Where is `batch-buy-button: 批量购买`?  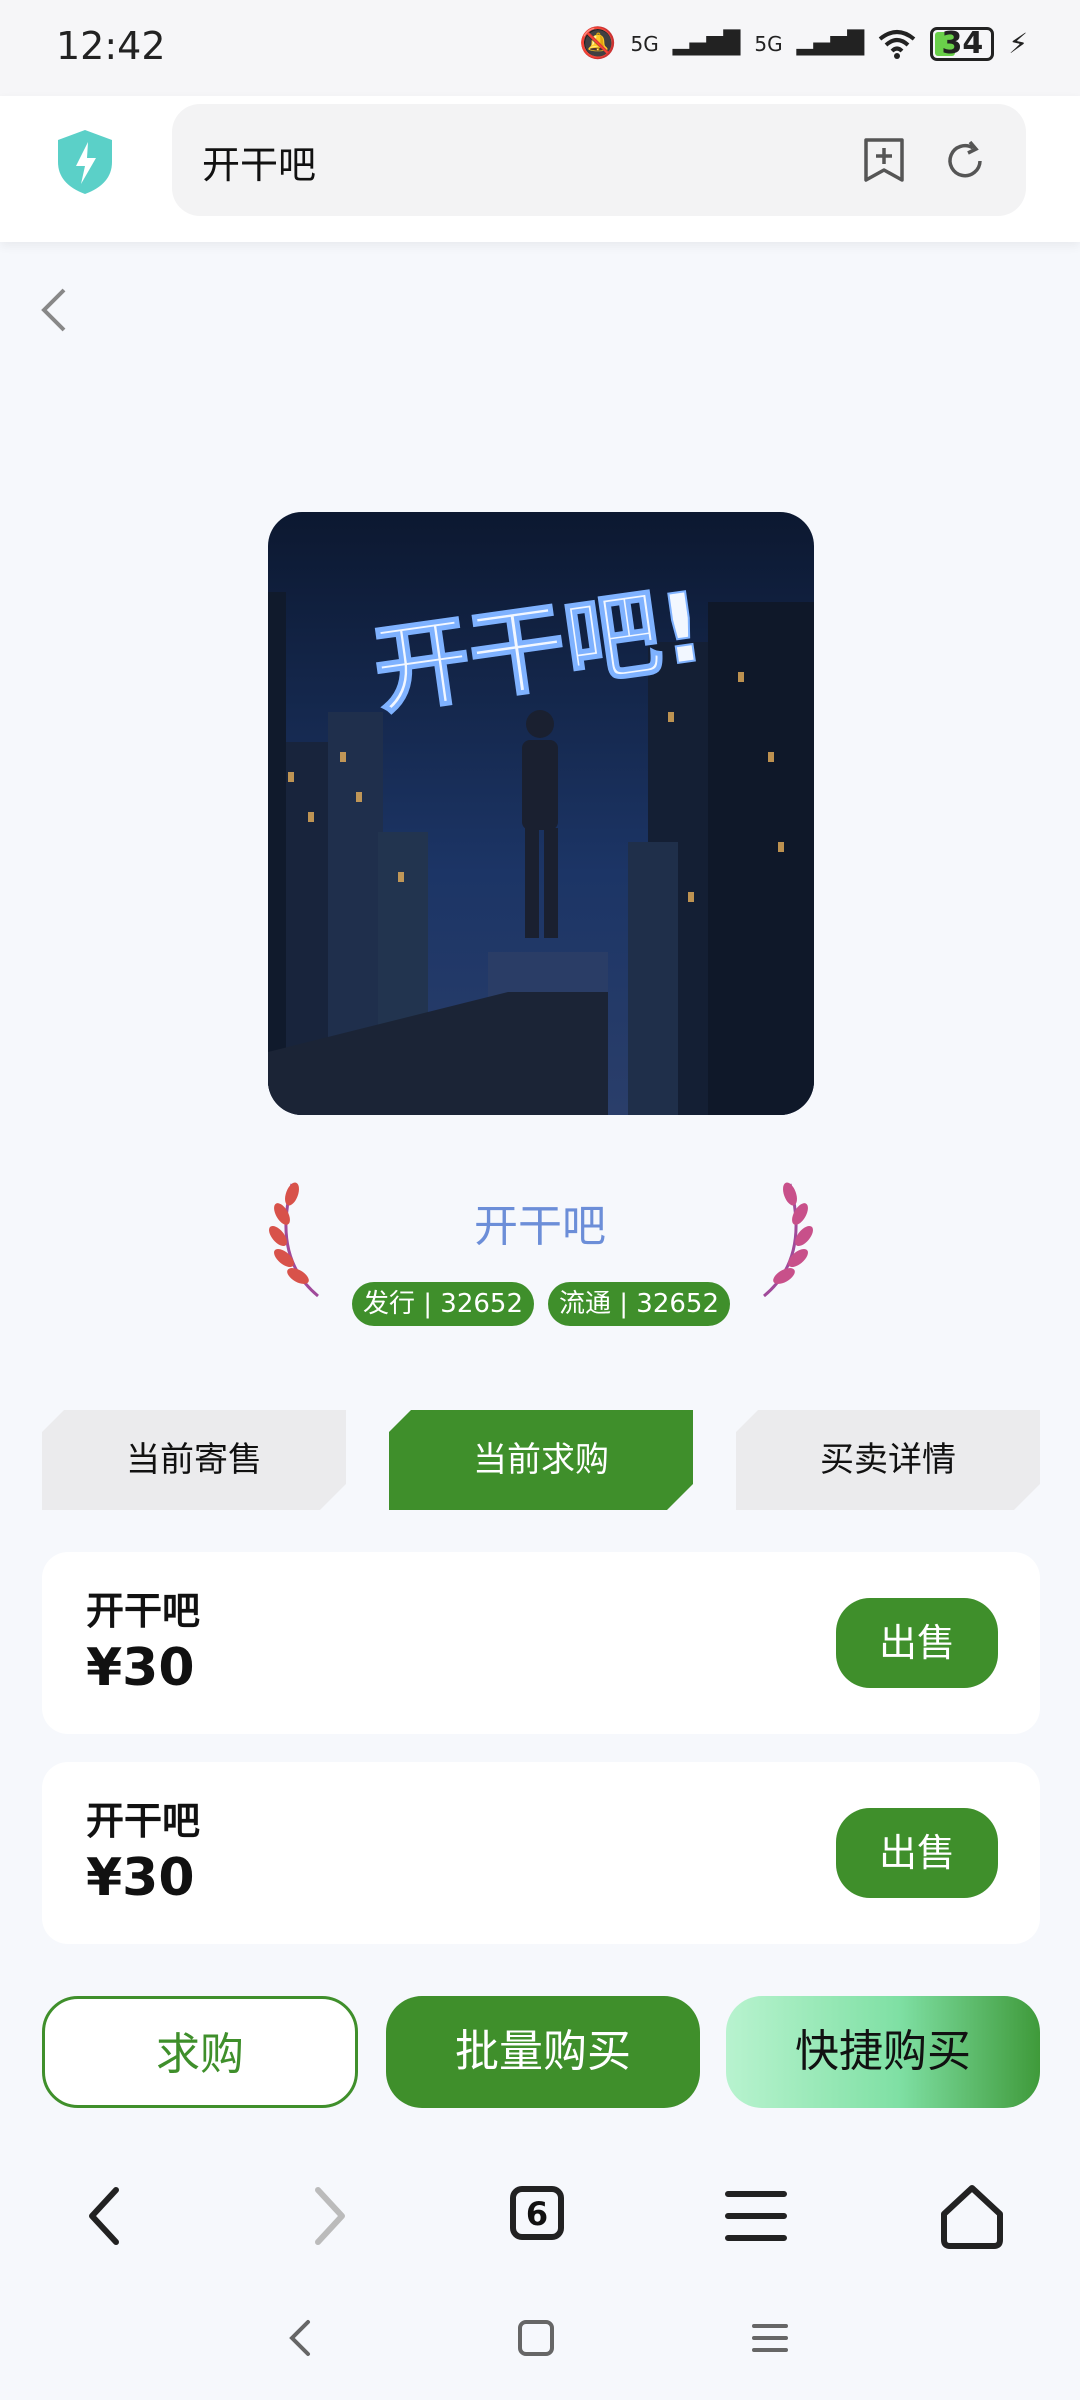 batch-buy-button: 批量购买 is located at coordinates (543, 2052).